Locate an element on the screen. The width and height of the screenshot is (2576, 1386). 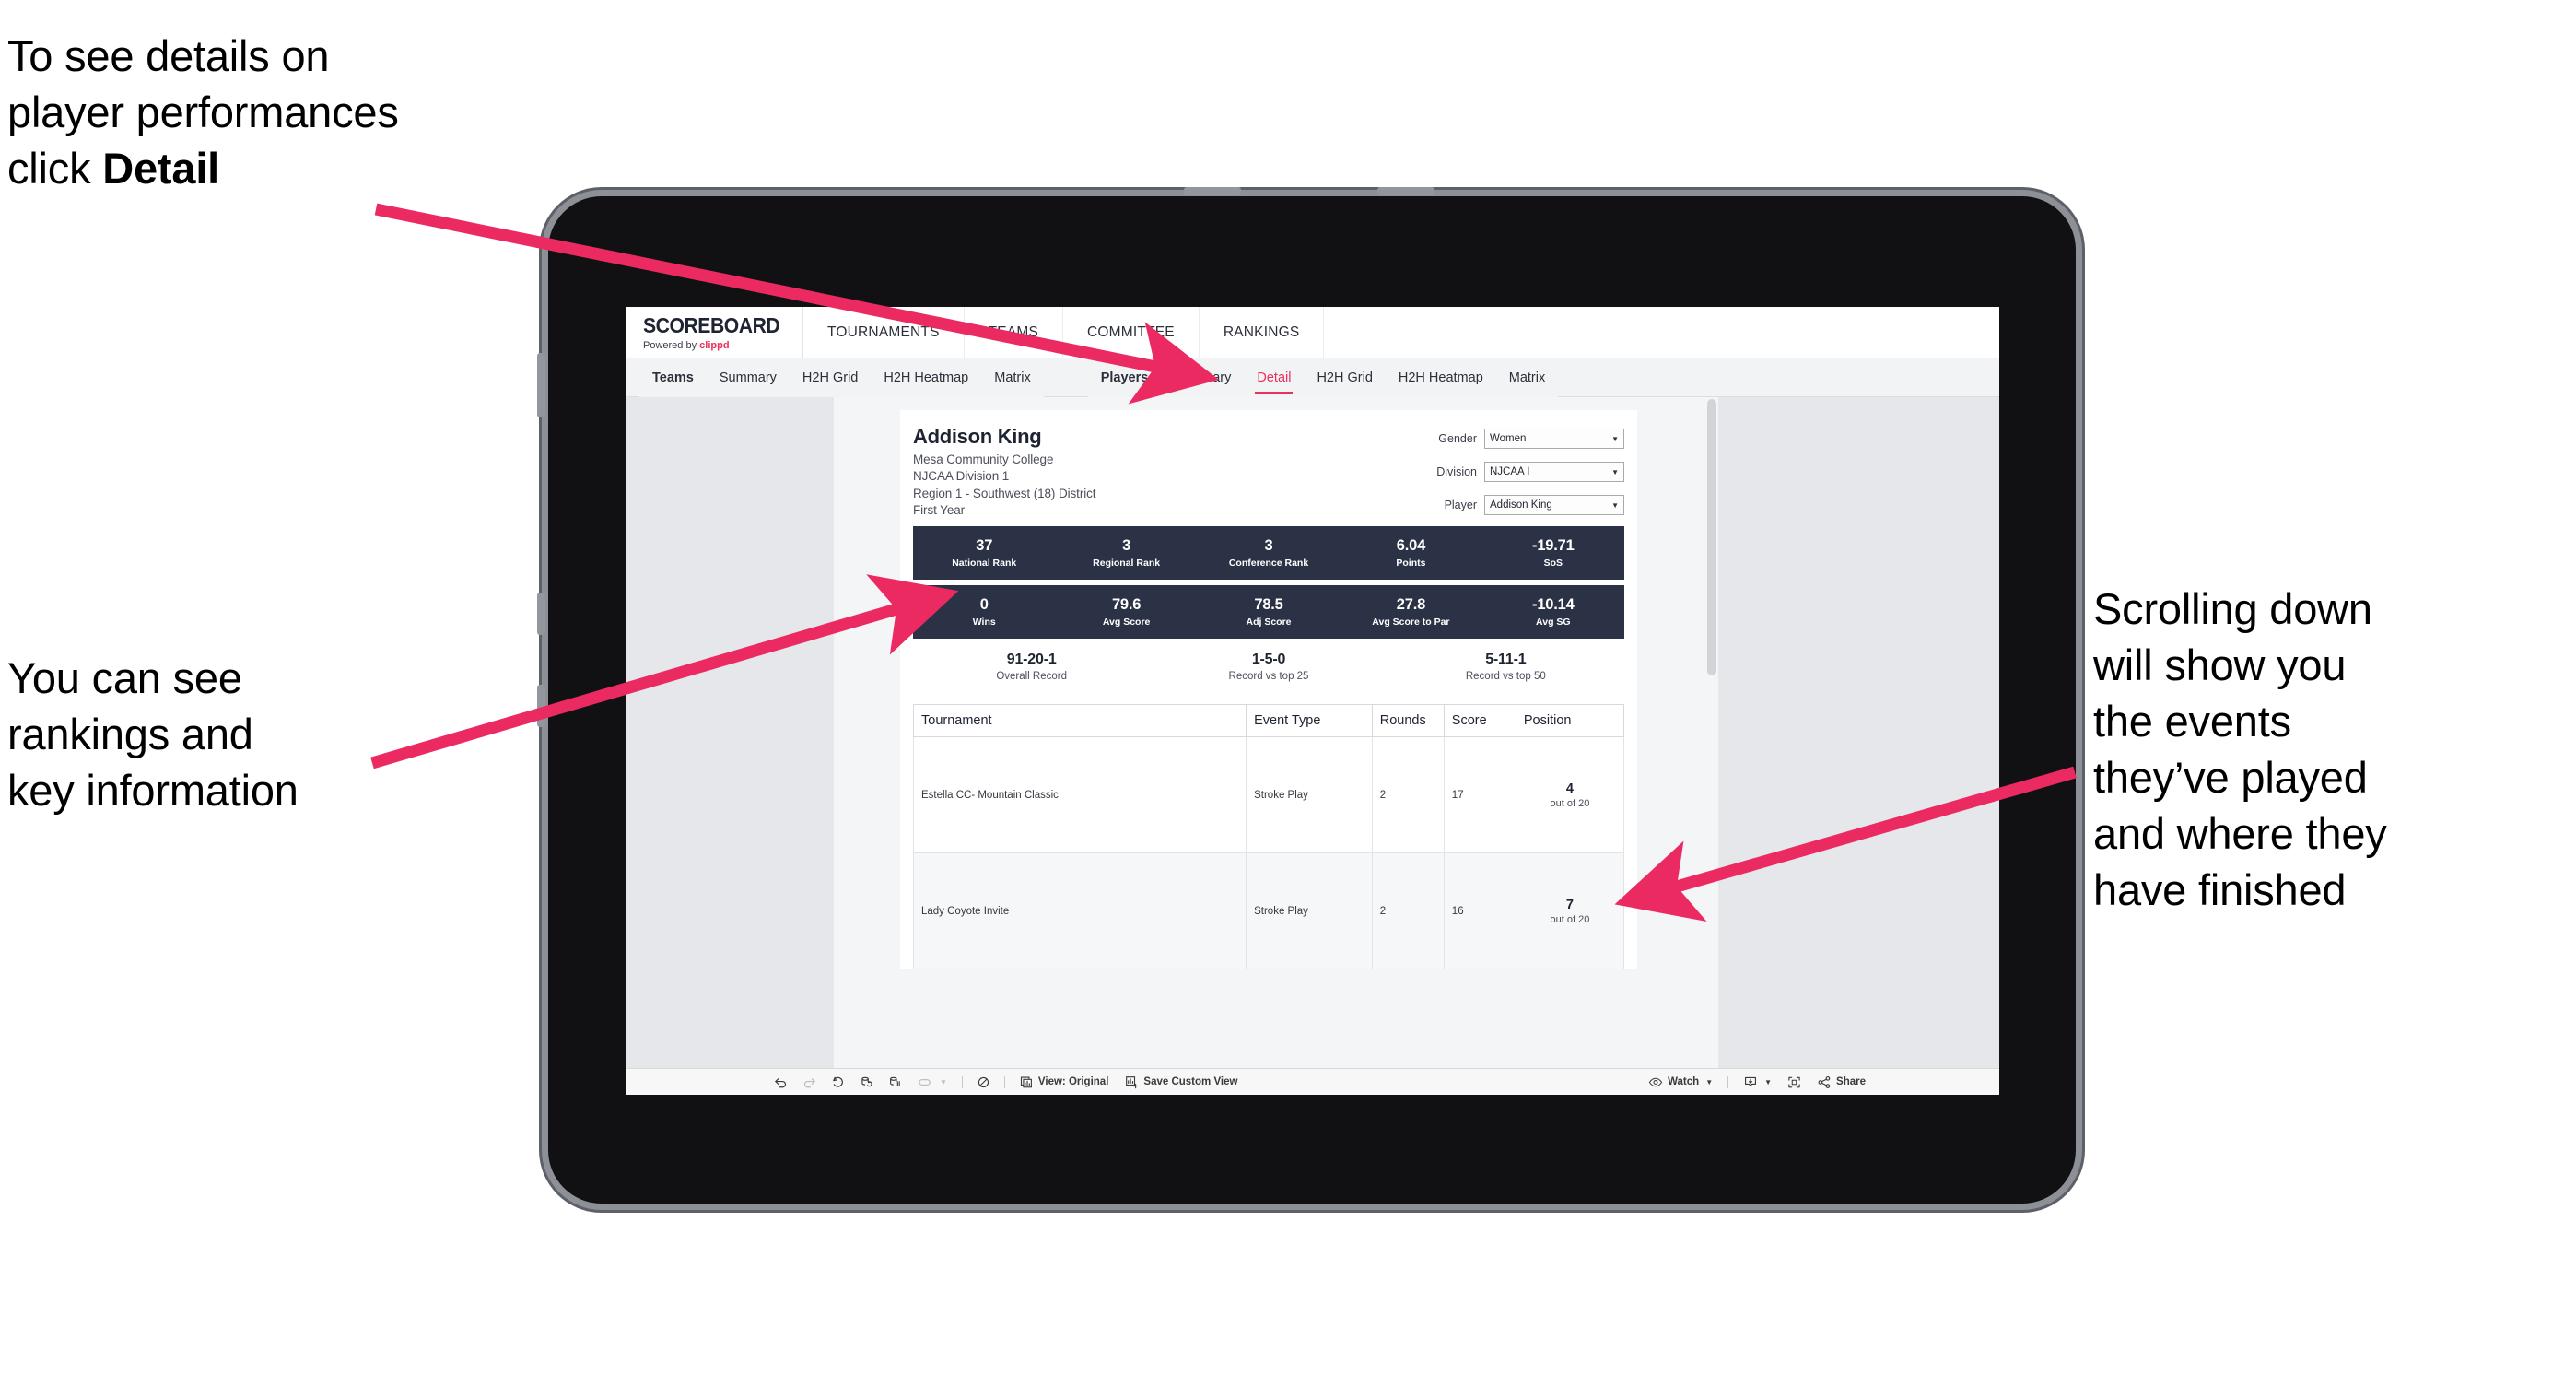
pause-data-button is located at coordinates (895, 1082).